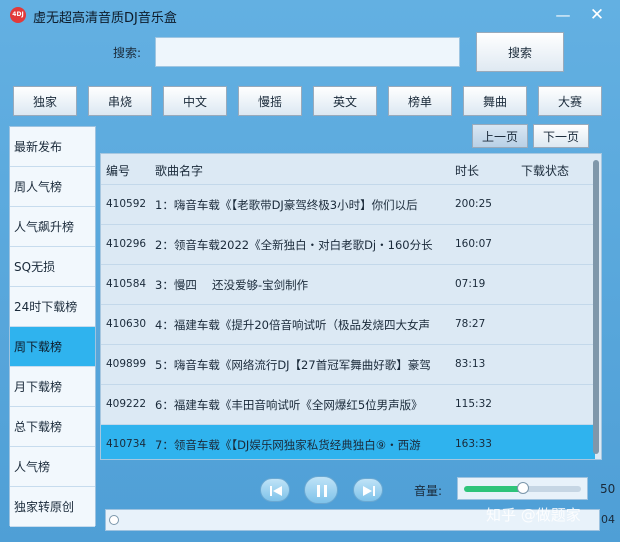 Image resolution: width=620 pixels, height=542 pixels. Describe the element at coordinates (45, 101) in the screenshot. I see `category-button-exclusive: 独家` at that location.